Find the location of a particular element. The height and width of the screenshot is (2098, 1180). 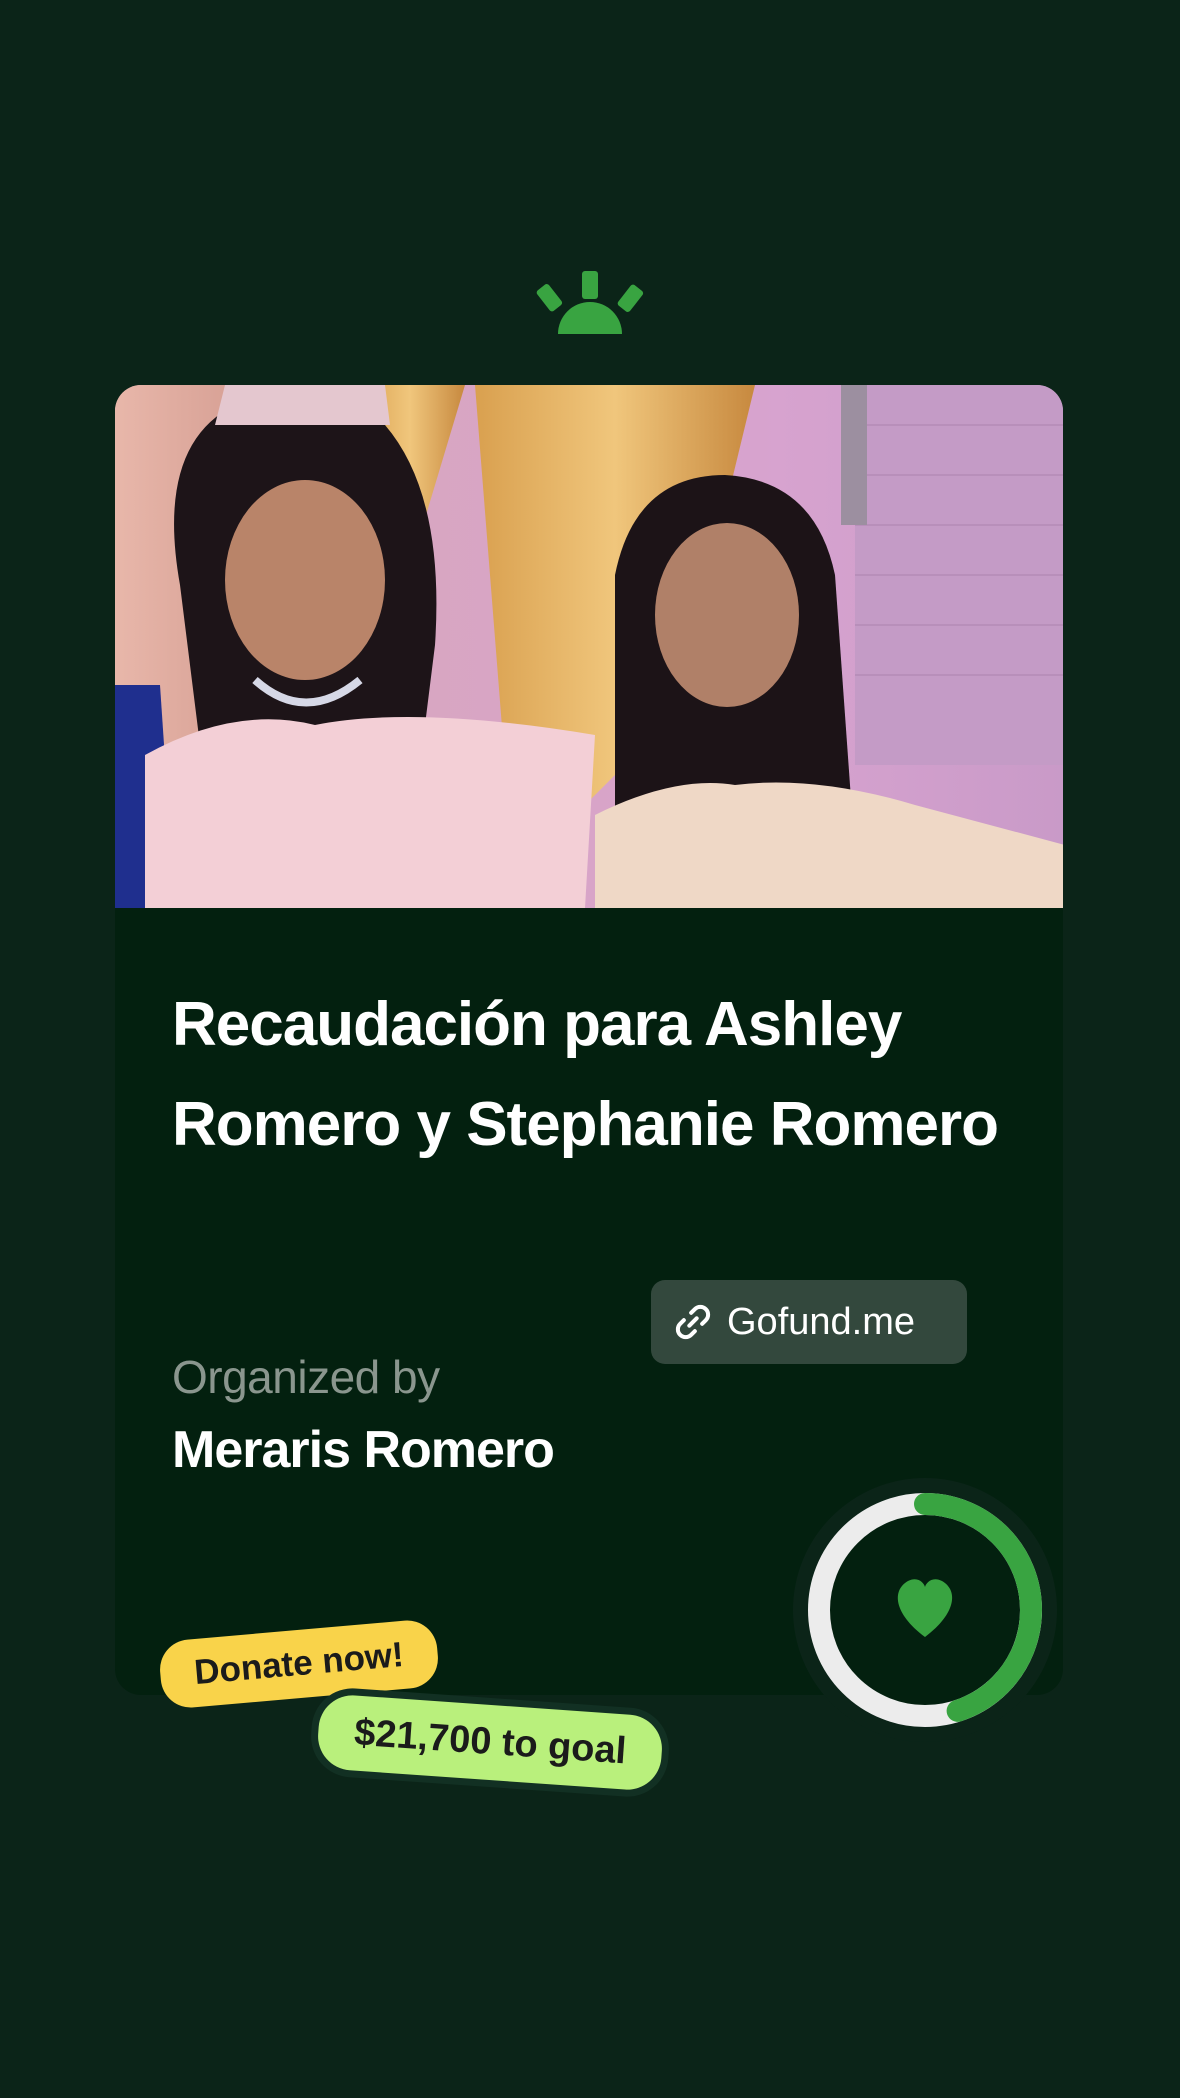

organizer-name: Meraris Romero is located at coordinates (363, 1450).